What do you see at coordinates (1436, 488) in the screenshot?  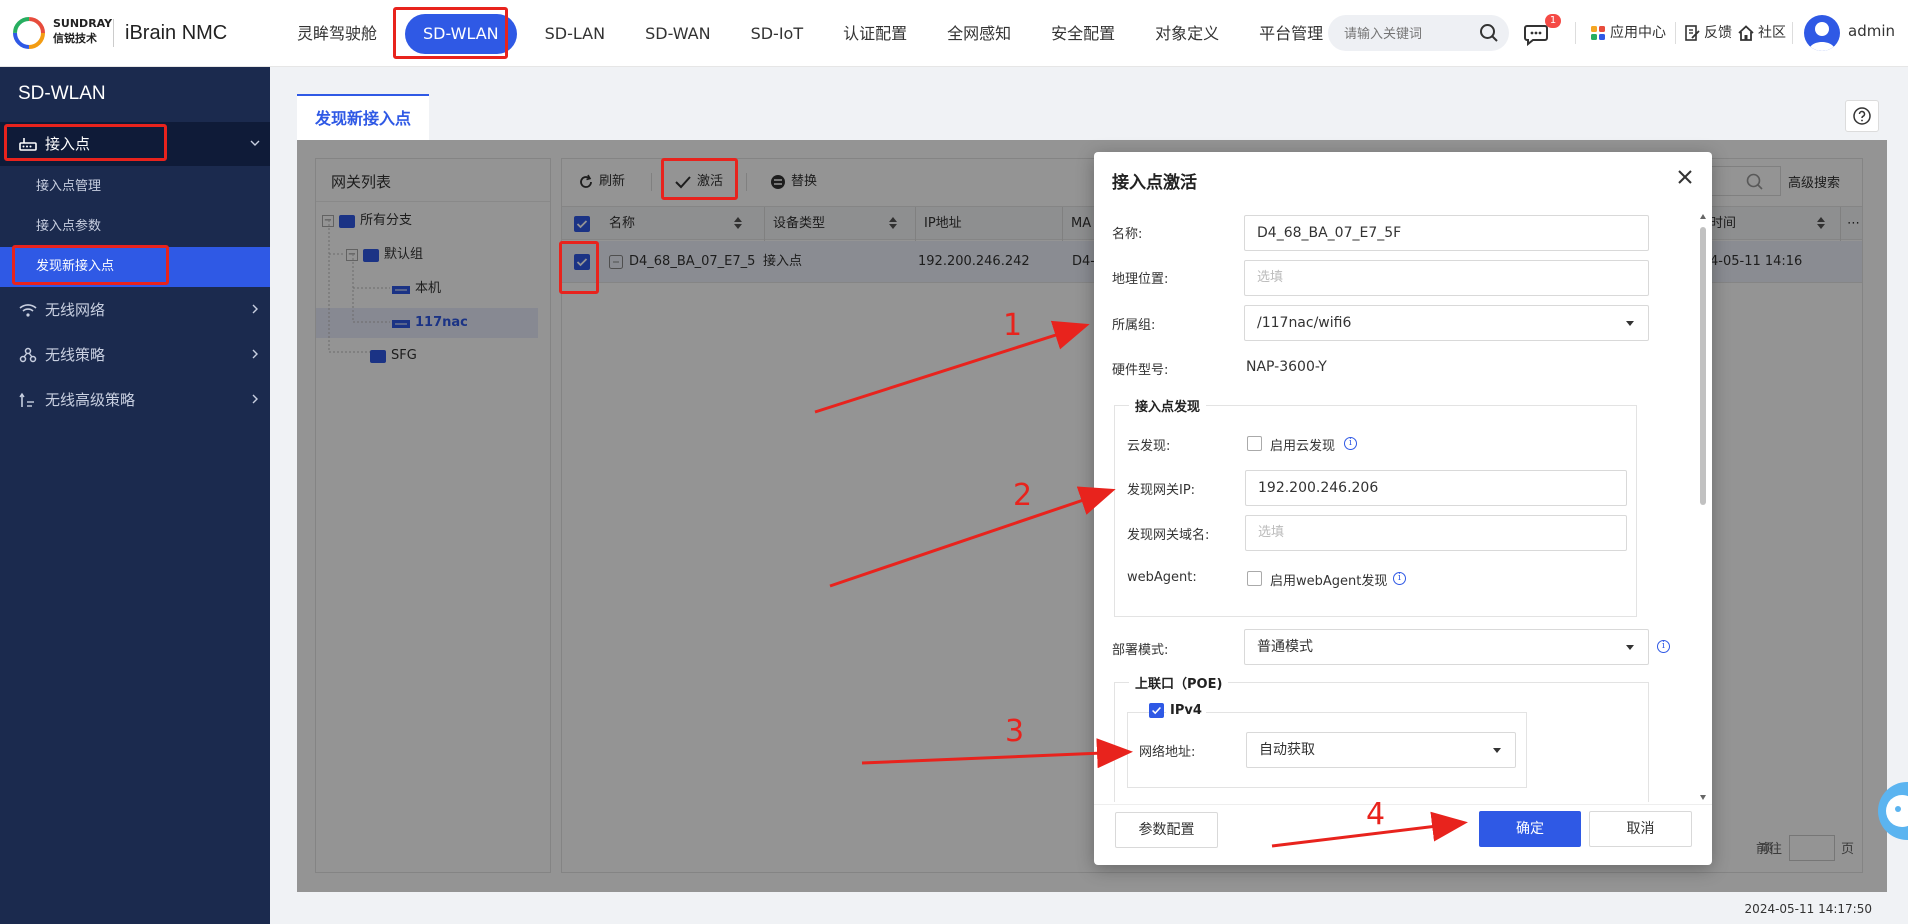 I see `gateway-ip-input: 192.200.246.206` at bounding box center [1436, 488].